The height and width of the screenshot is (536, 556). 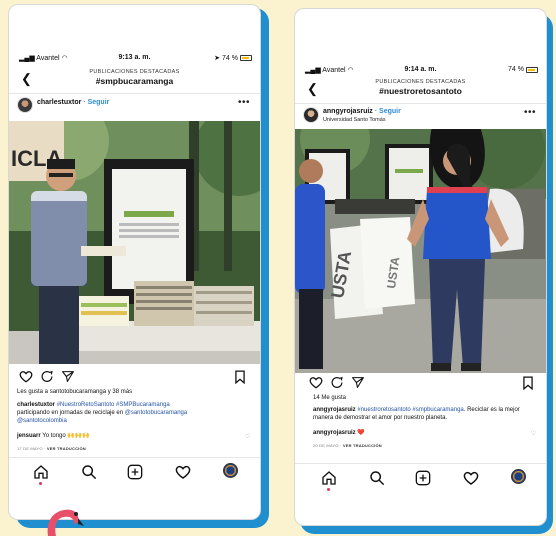 I want to click on username: anngyrojasruiz, so click(x=348, y=111).